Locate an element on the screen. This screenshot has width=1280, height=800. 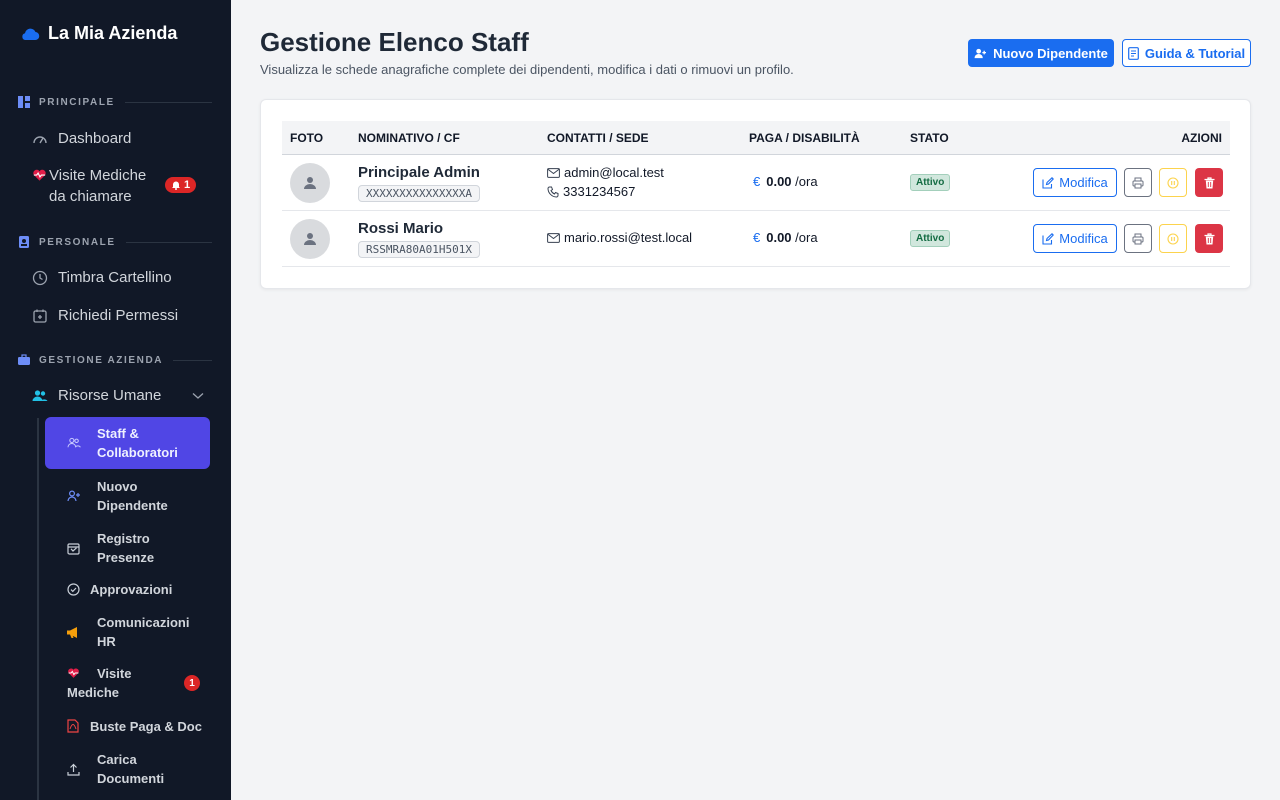
column-header-foto: FOTO is located at coordinates (307, 138).